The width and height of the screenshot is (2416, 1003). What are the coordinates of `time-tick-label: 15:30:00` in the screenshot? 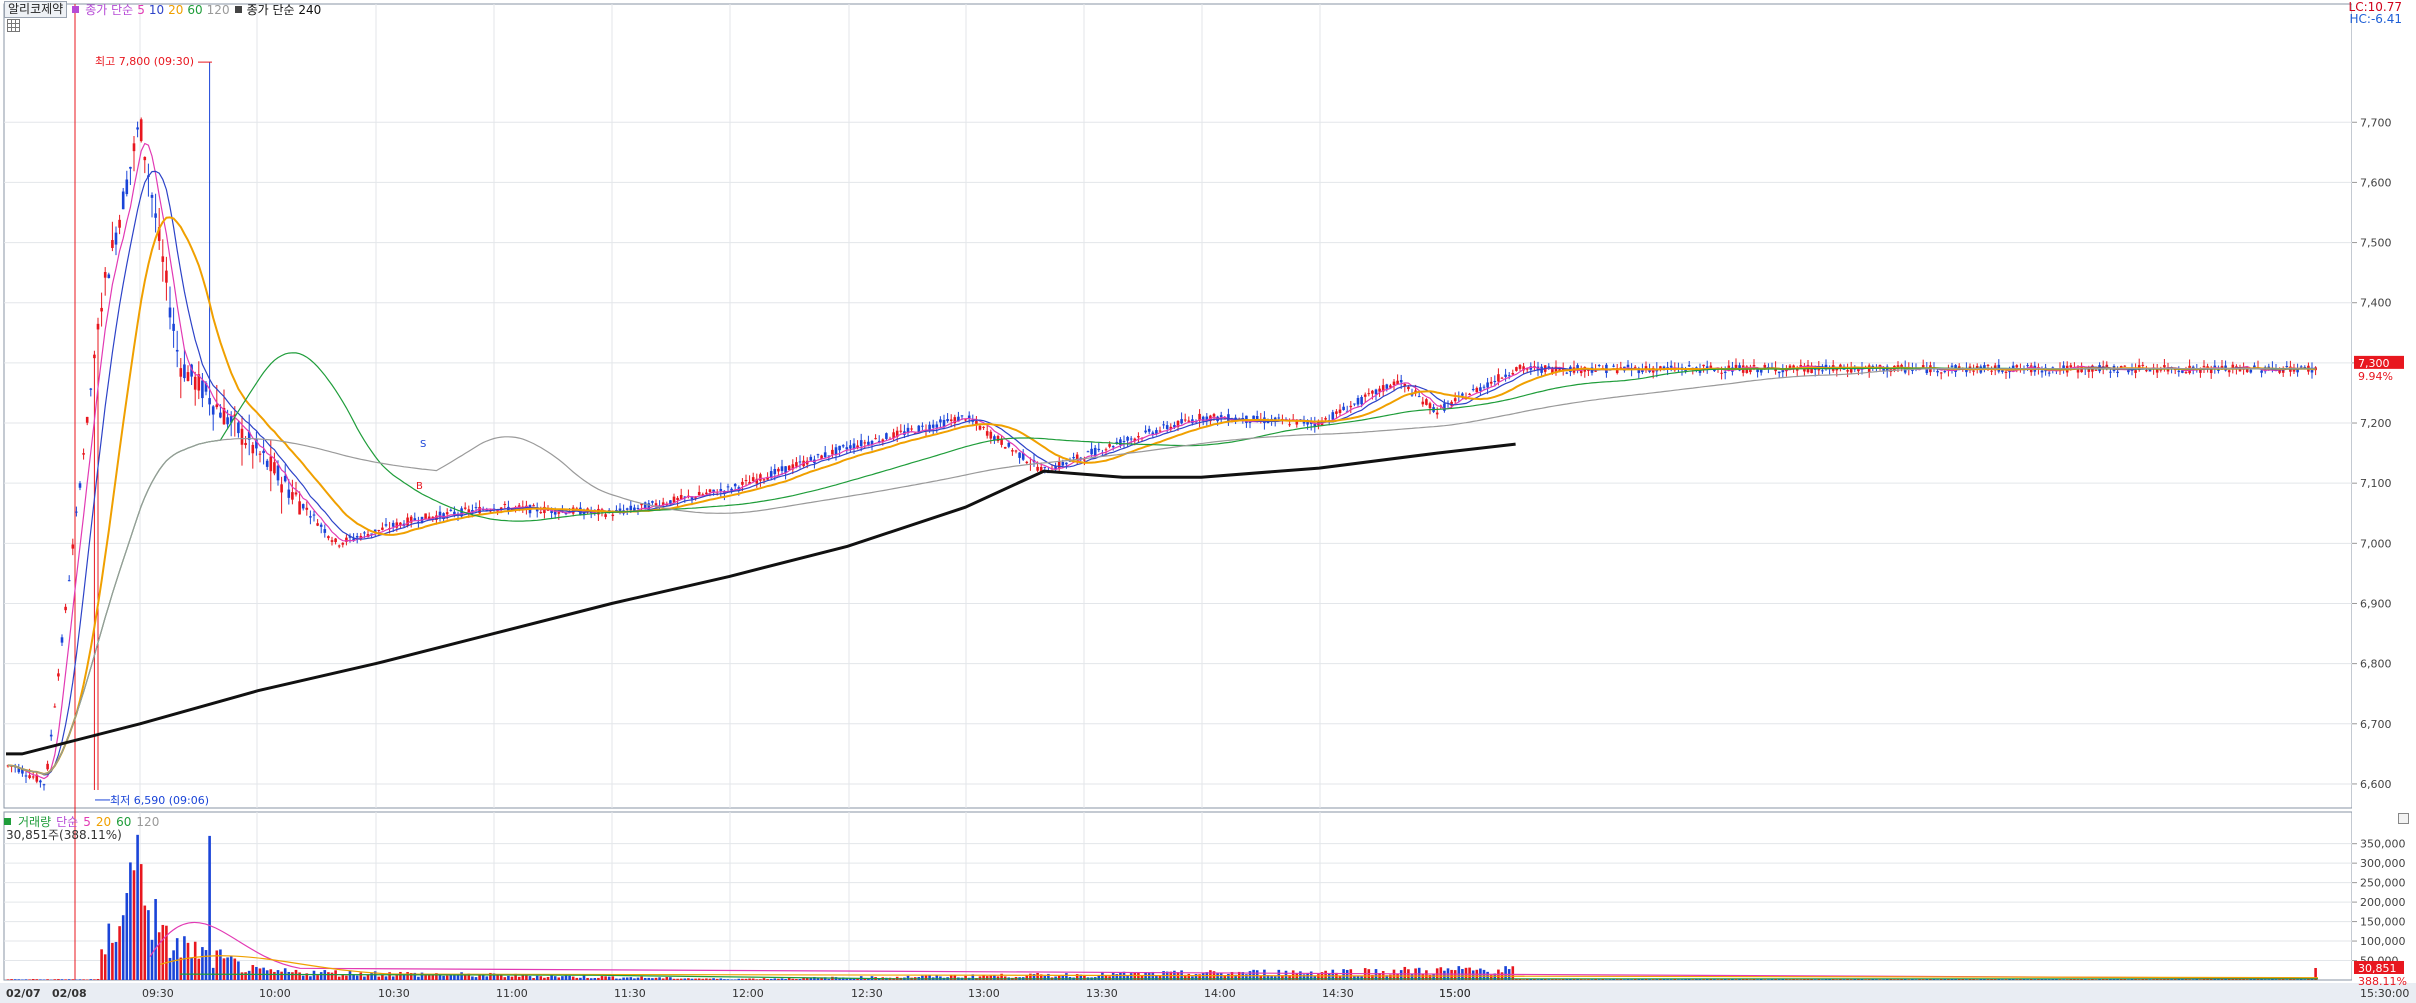 It's located at (2384, 993).